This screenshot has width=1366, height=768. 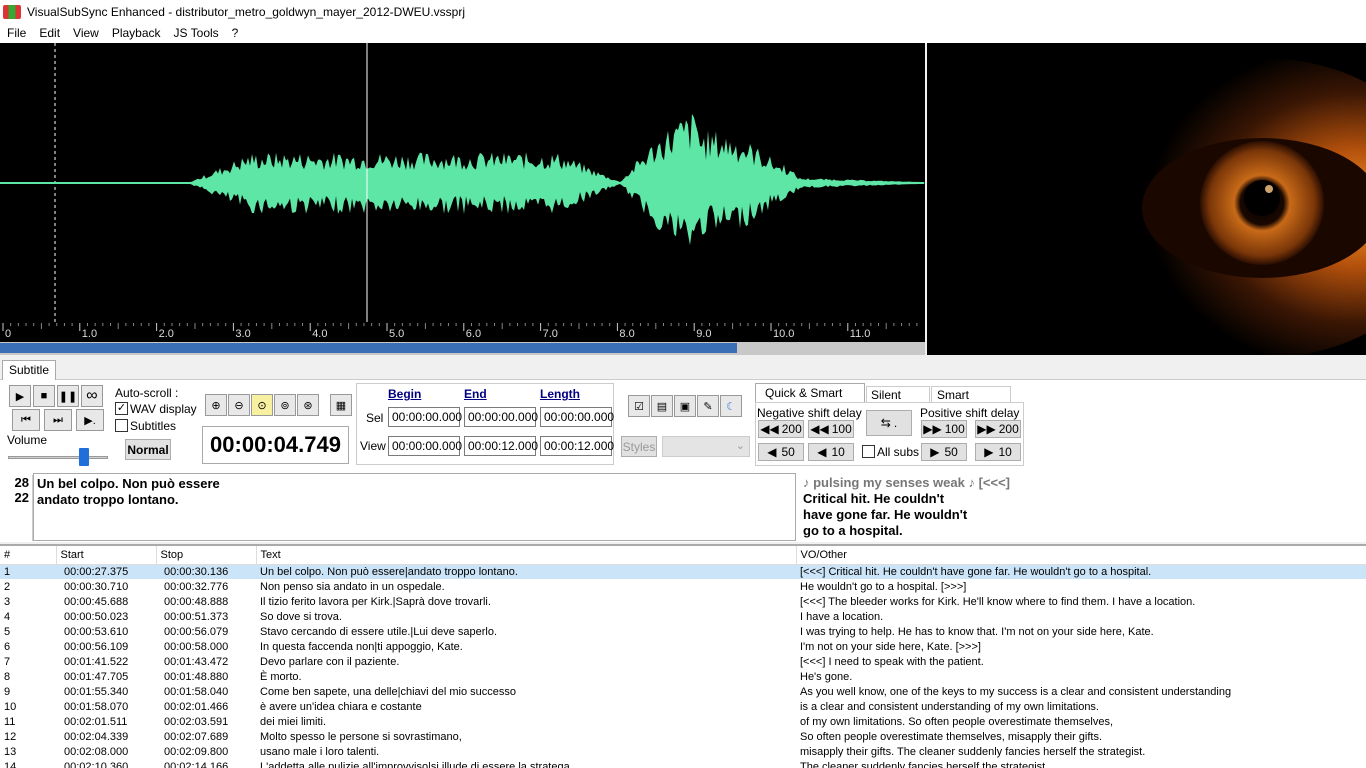 I want to click on all-subs-checkbox, so click(x=868, y=451).